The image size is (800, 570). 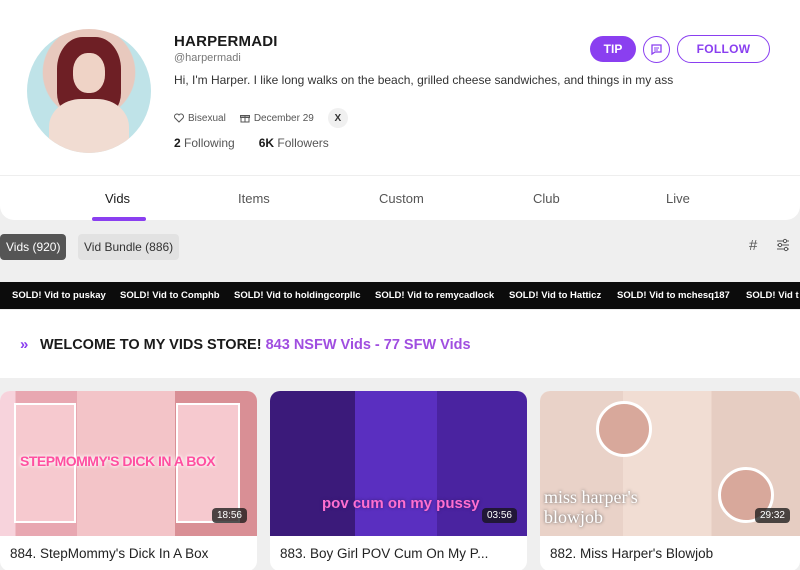 I want to click on followers-label: Followers, so click(x=303, y=143).